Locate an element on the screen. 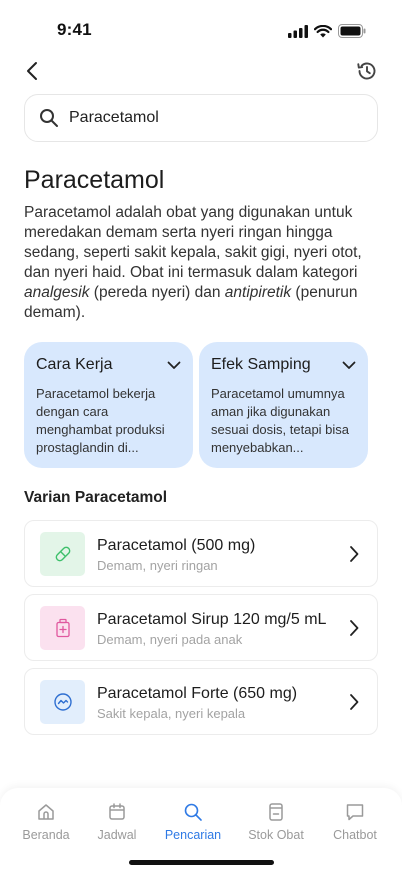  nav-item-stok-obat: Stok Obat is located at coordinates (276, 822).